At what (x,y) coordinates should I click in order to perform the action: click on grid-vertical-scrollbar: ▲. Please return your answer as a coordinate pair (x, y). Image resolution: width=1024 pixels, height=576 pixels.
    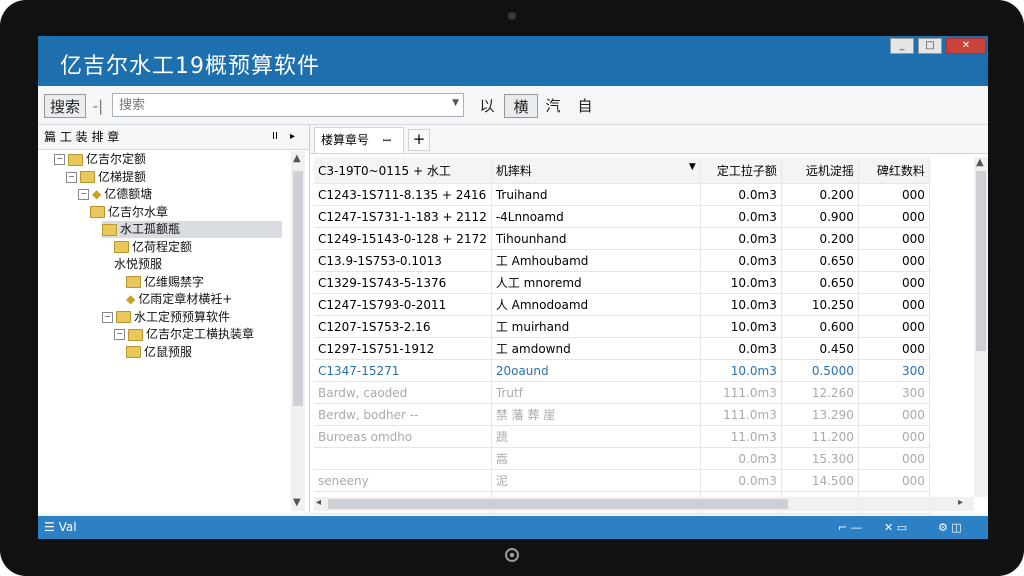
    Looking at the image, I should click on (981, 327).